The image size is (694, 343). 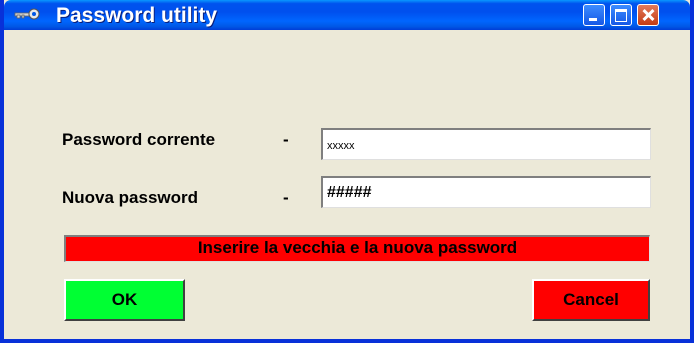 What do you see at coordinates (486, 144) in the screenshot?
I see `current-password-field` at bounding box center [486, 144].